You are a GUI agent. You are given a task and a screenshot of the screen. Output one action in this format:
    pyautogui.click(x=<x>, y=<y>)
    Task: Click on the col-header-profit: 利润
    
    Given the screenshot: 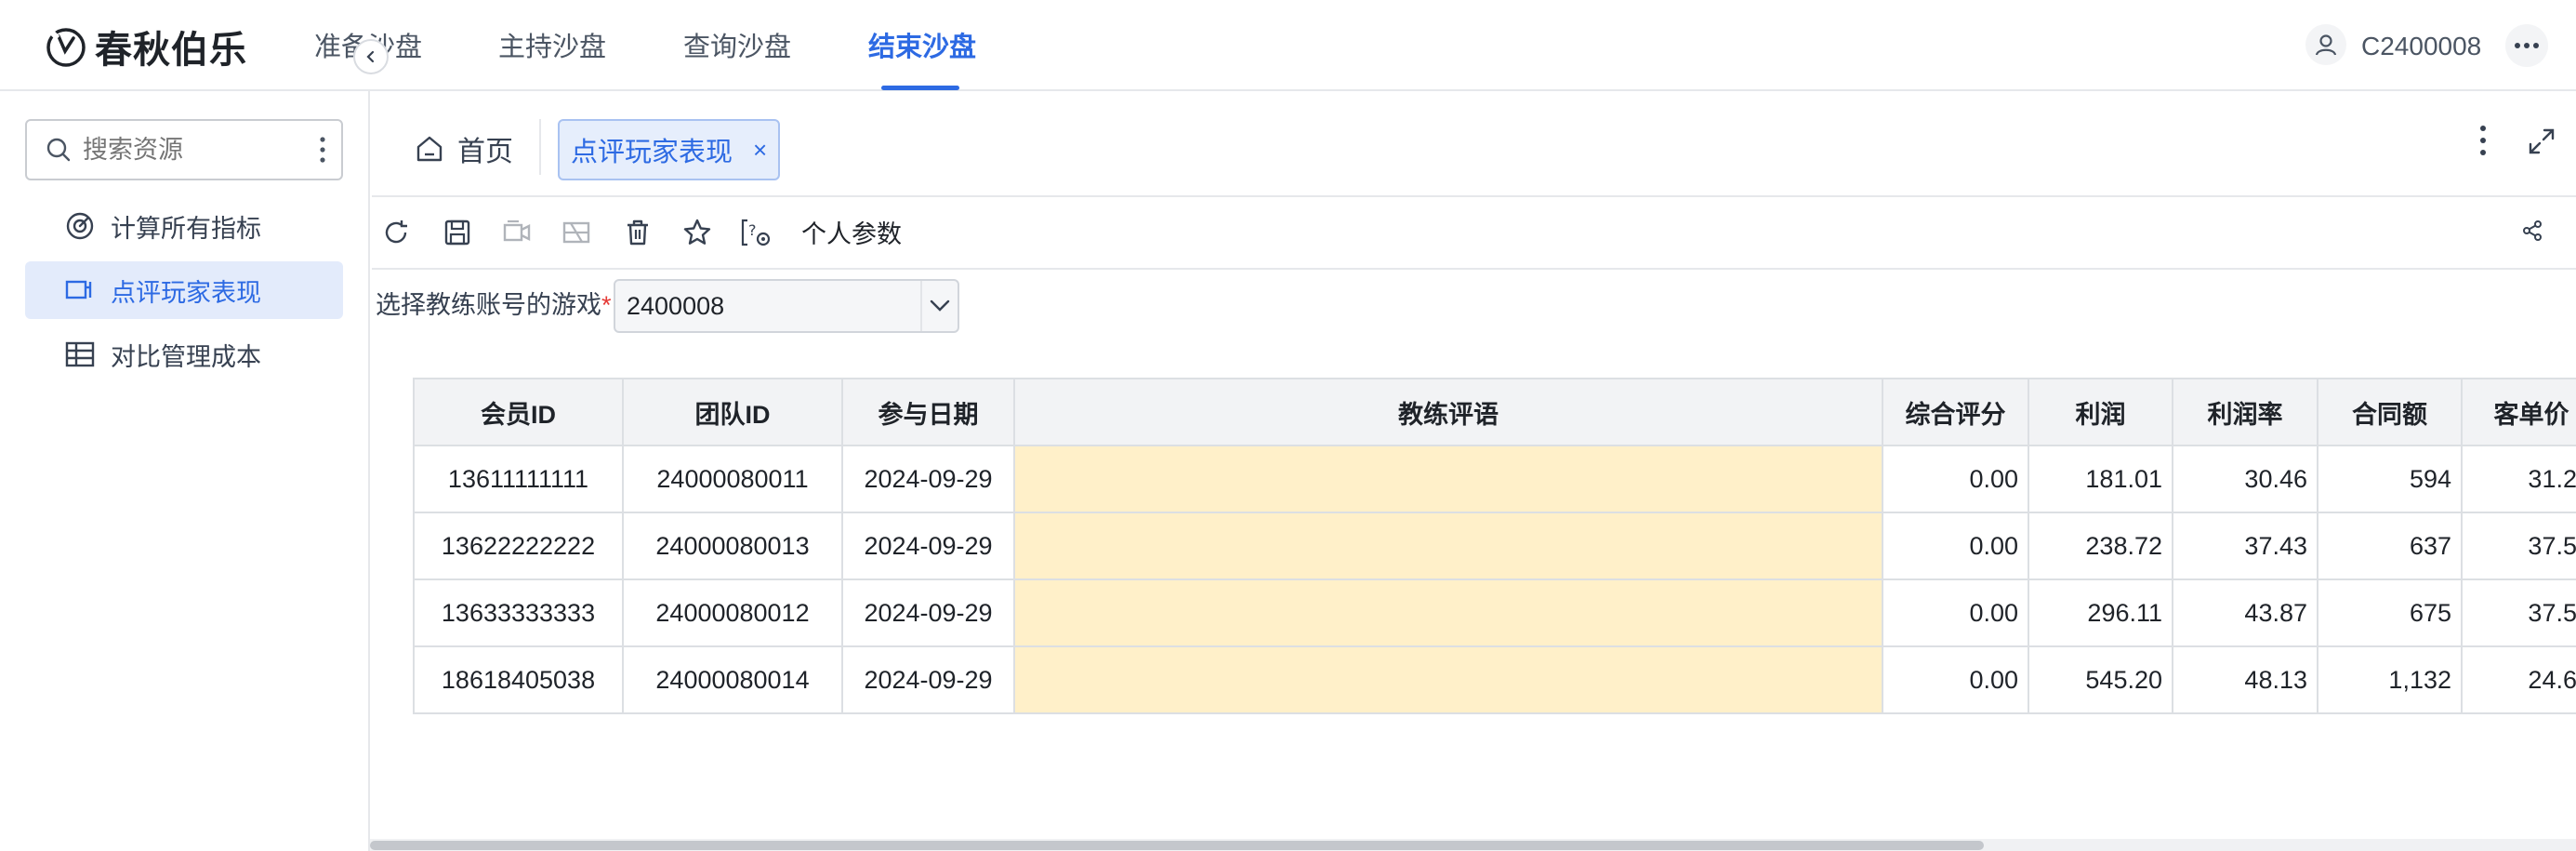 What is the action you would take?
    pyautogui.click(x=2100, y=412)
    